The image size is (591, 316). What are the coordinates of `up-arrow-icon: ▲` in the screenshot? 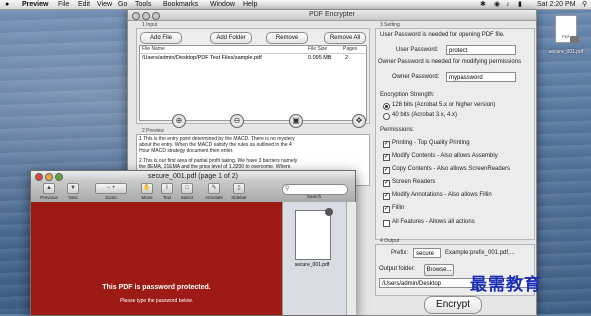 It's located at (49, 188).